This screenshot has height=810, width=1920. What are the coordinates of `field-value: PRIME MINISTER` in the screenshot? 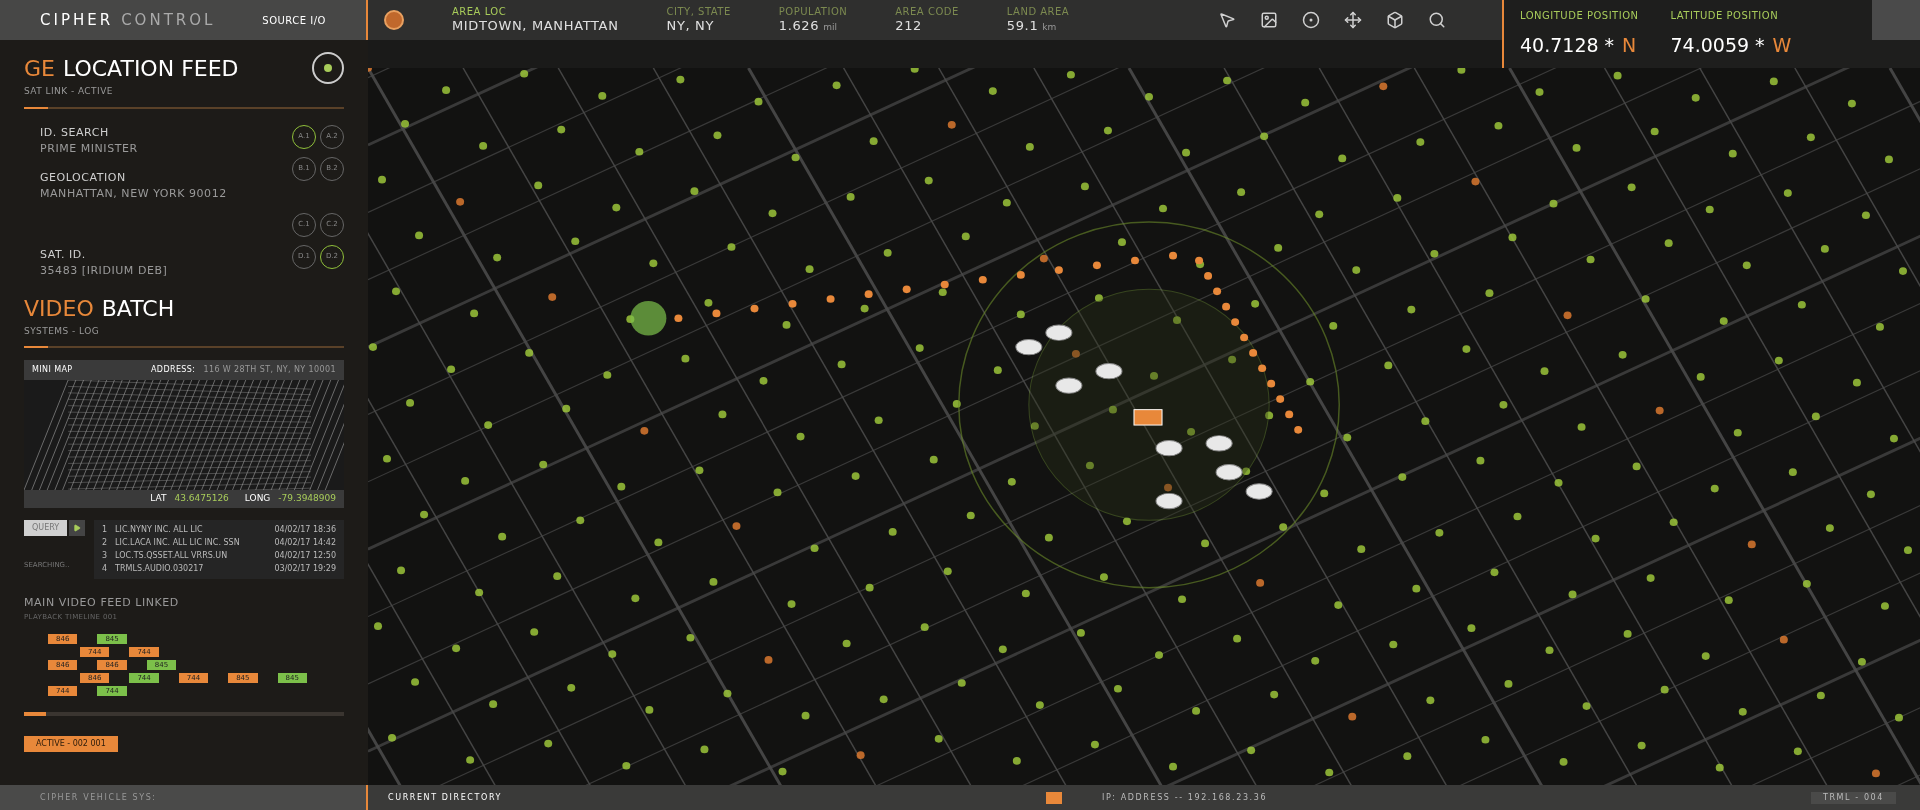 It's located at (89, 149).